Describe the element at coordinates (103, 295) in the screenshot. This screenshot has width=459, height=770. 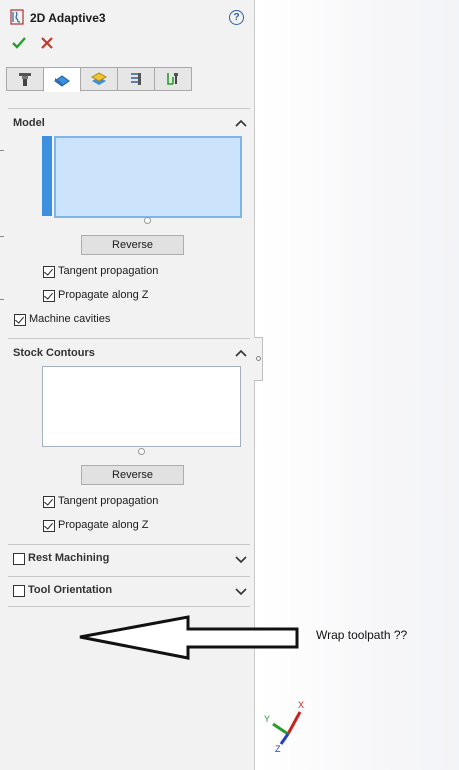
I see `model-propagate-label: Propagate along Z` at that location.